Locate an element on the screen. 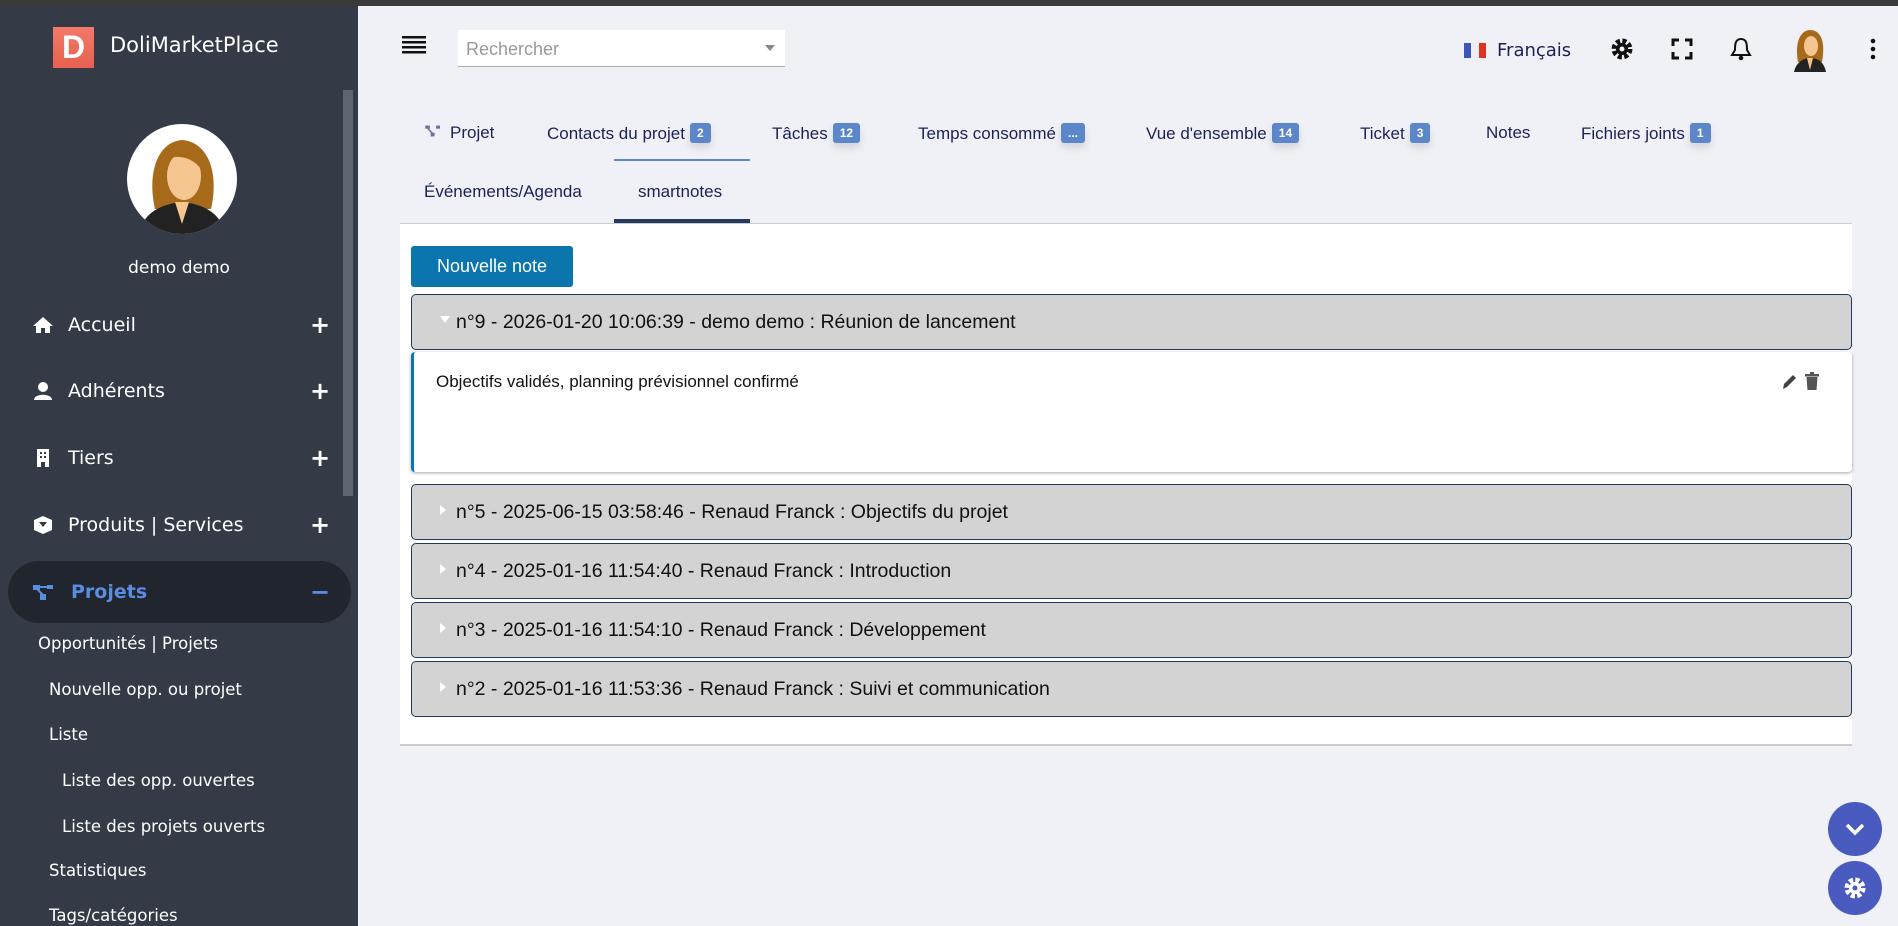 The image size is (1898, 926). logo-icon: D is located at coordinates (73, 47).